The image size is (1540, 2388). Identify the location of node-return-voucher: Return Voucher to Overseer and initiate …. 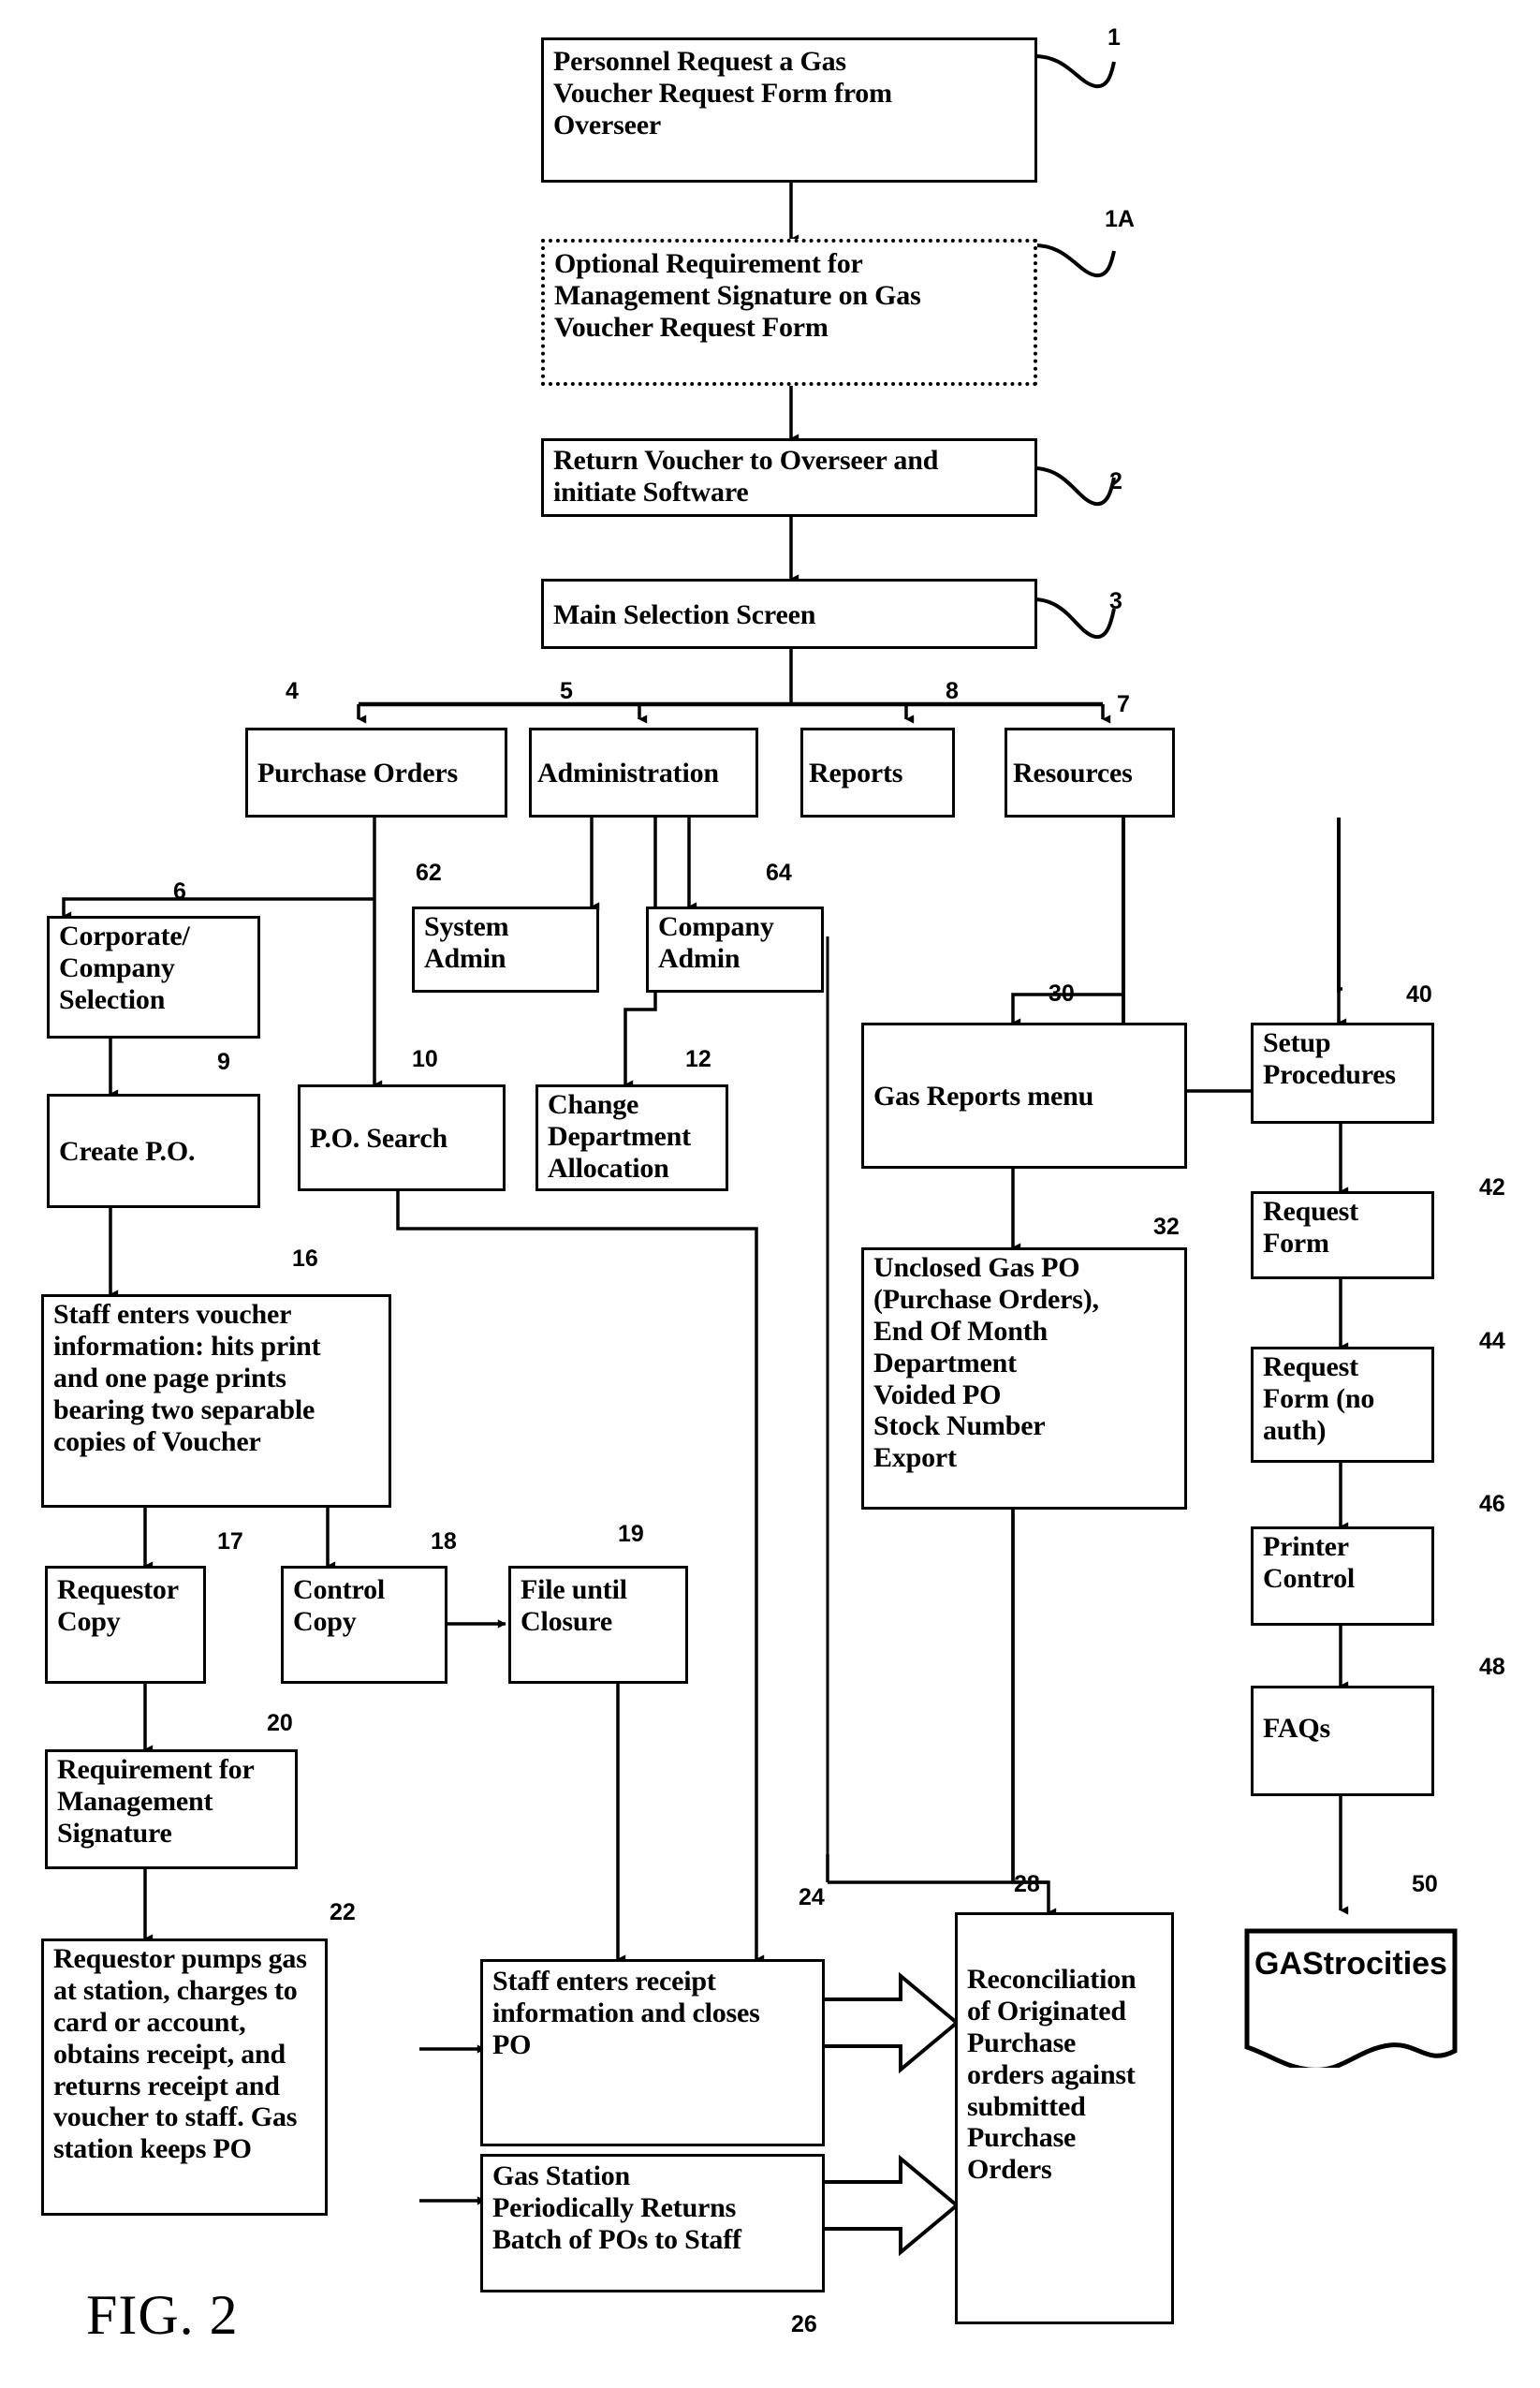
(789, 477).